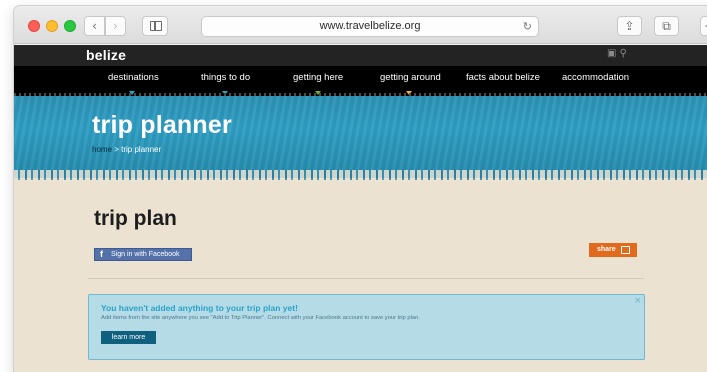 The image size is (707, 372). I want to click on forward-icon: ›, so click(115, 26).